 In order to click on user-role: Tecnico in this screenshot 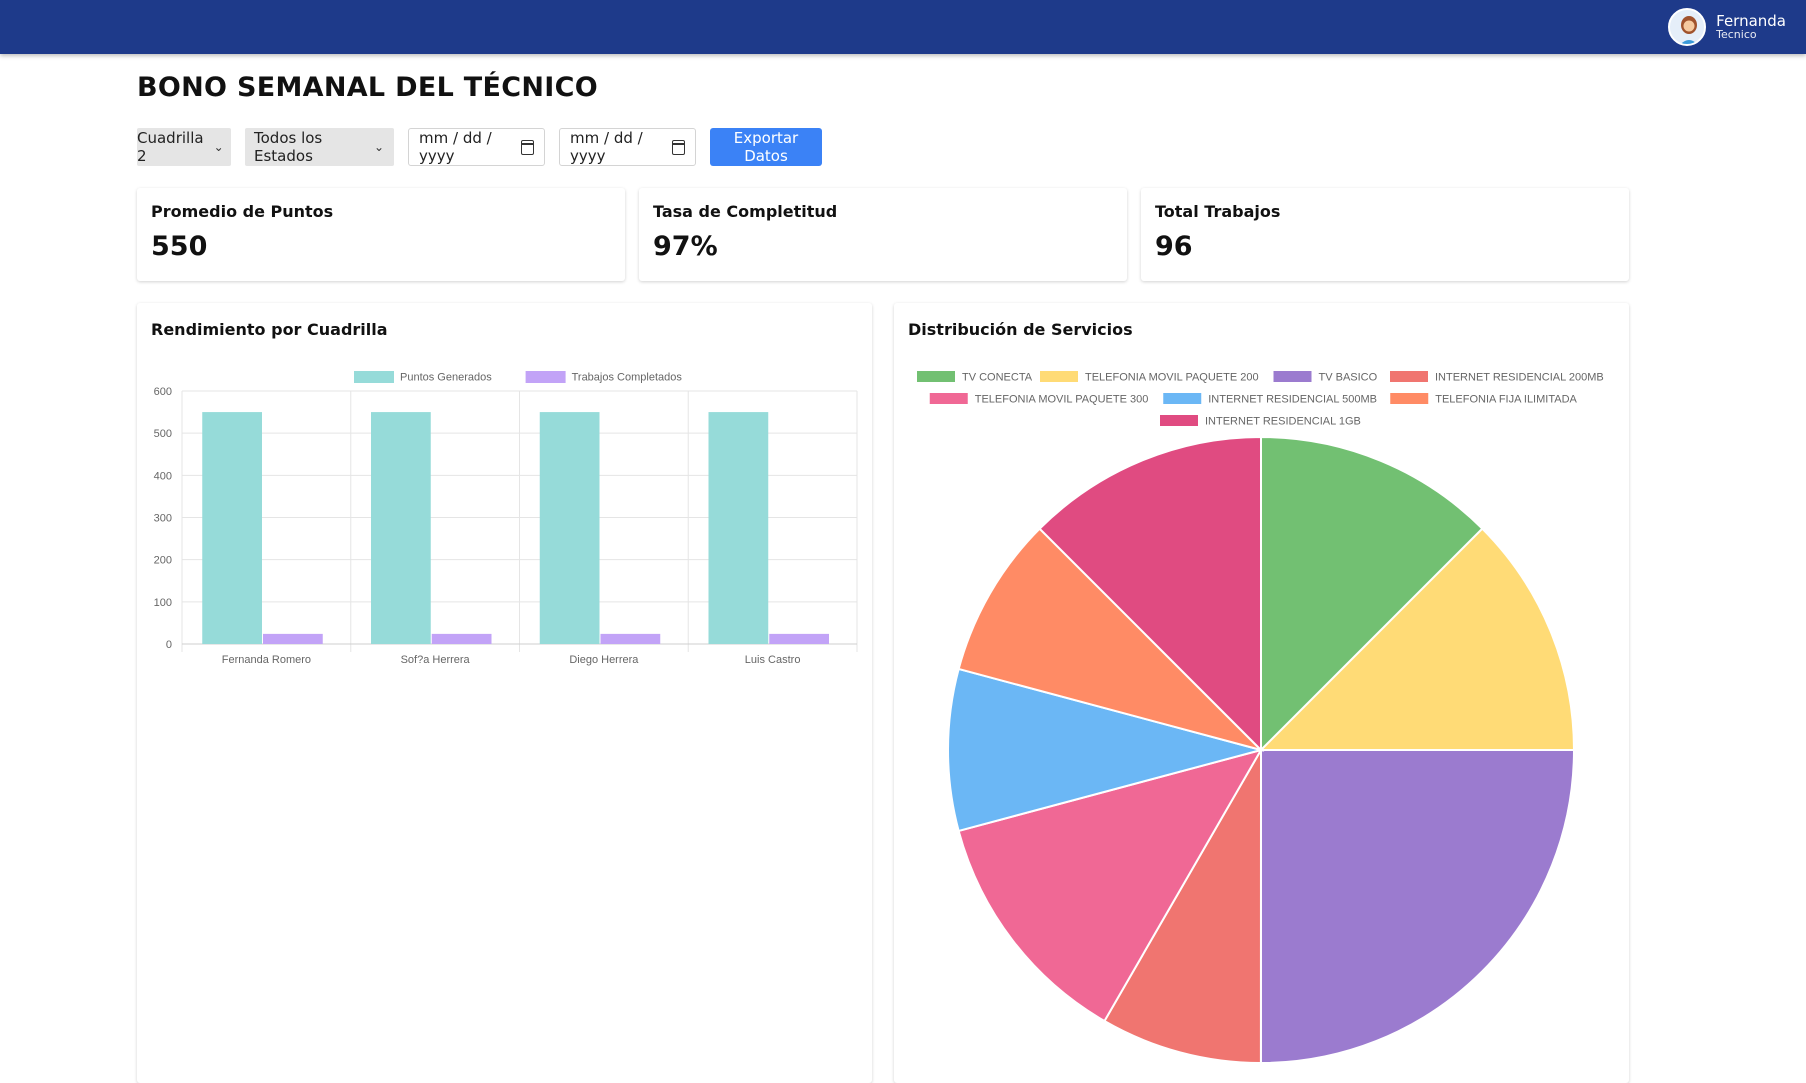, I will do `click(1736, 35)`.